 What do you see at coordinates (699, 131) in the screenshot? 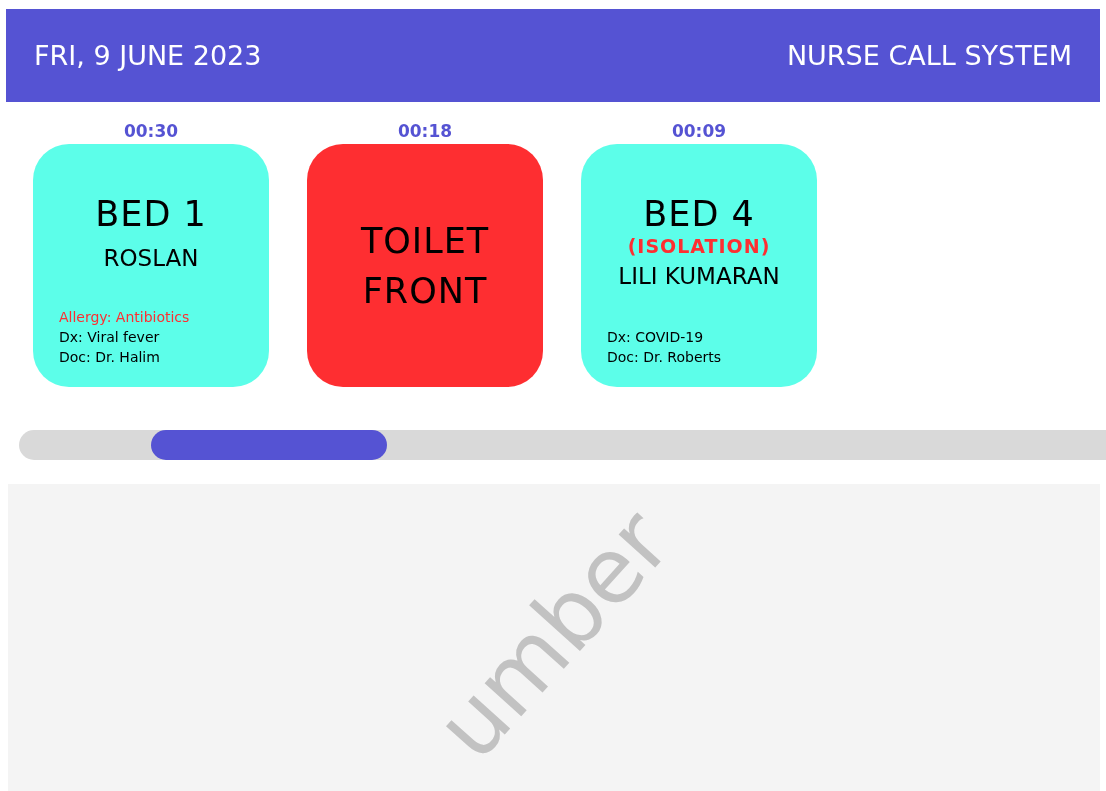
I see `timer-text: 00:09` at bounding box center [699, 131].